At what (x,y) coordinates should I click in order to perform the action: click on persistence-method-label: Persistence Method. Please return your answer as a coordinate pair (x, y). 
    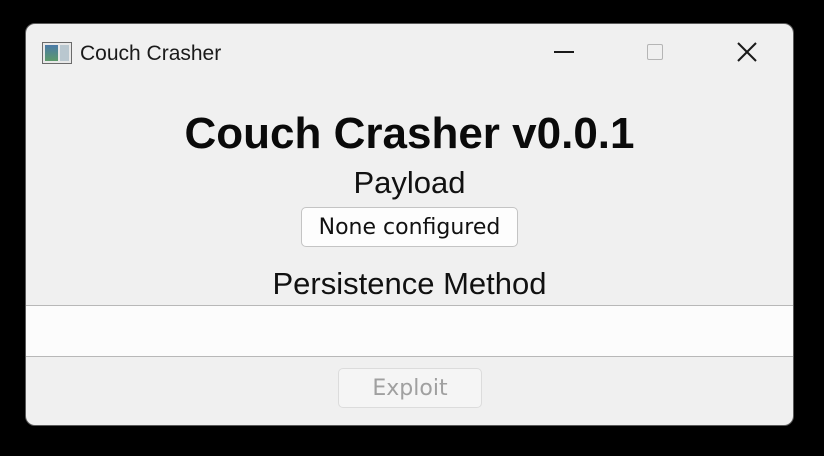
    Looking at the image, I should click on (409, 283).